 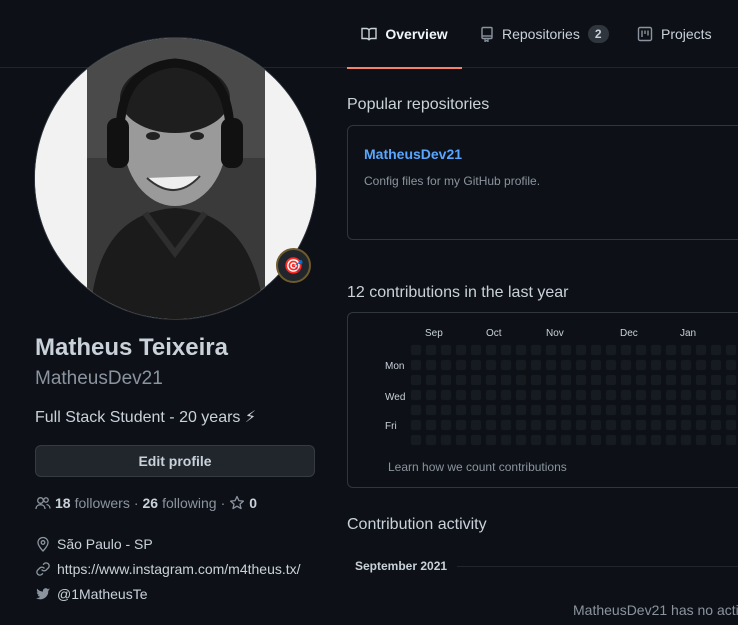 I want to click on tab-projects: Projects, so click(x=674, y=34).